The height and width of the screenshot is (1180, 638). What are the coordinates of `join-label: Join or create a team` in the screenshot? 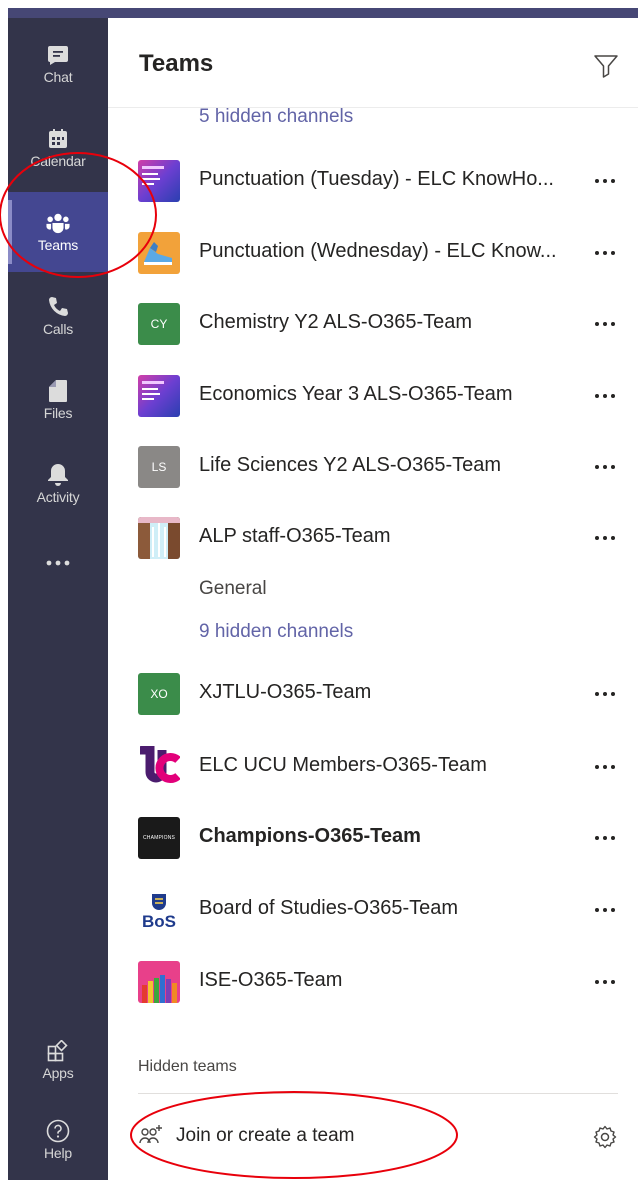 It's located at (265, 1135).